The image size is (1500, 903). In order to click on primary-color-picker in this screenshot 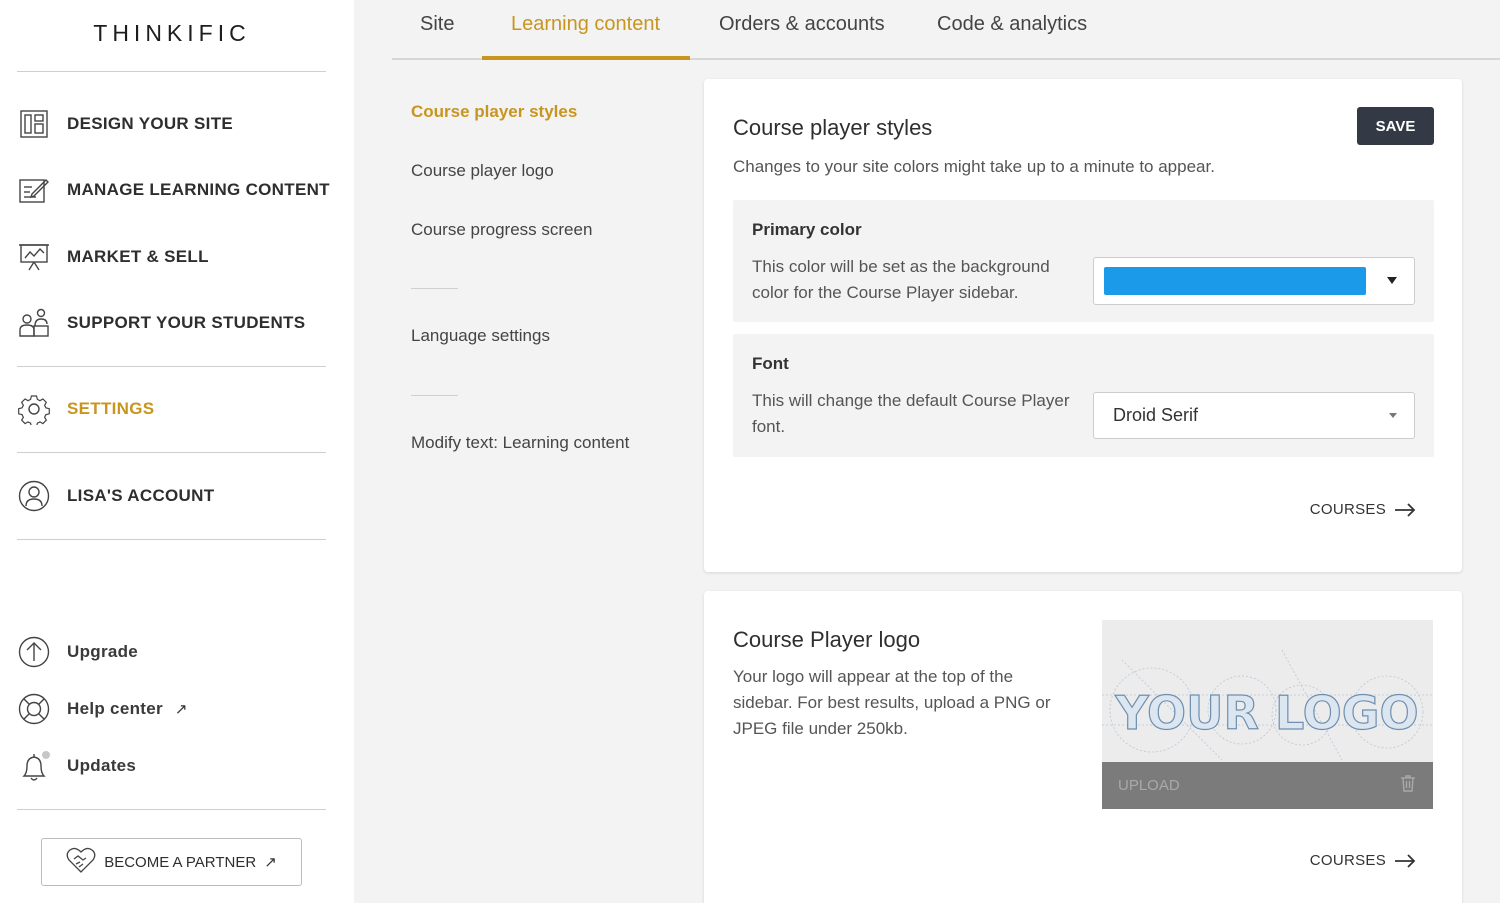, I will do `click(1254, 281)`.